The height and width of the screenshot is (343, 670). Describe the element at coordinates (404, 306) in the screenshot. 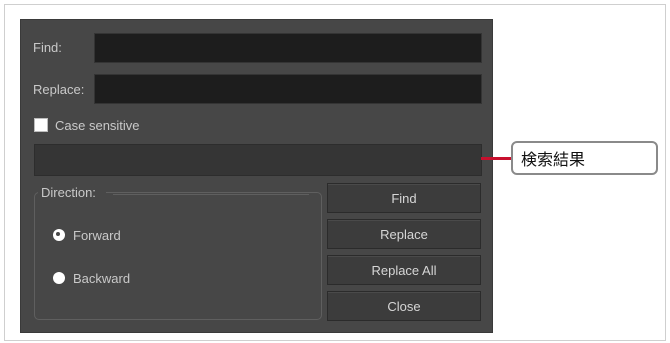

I see `close-button: Close` at that location.